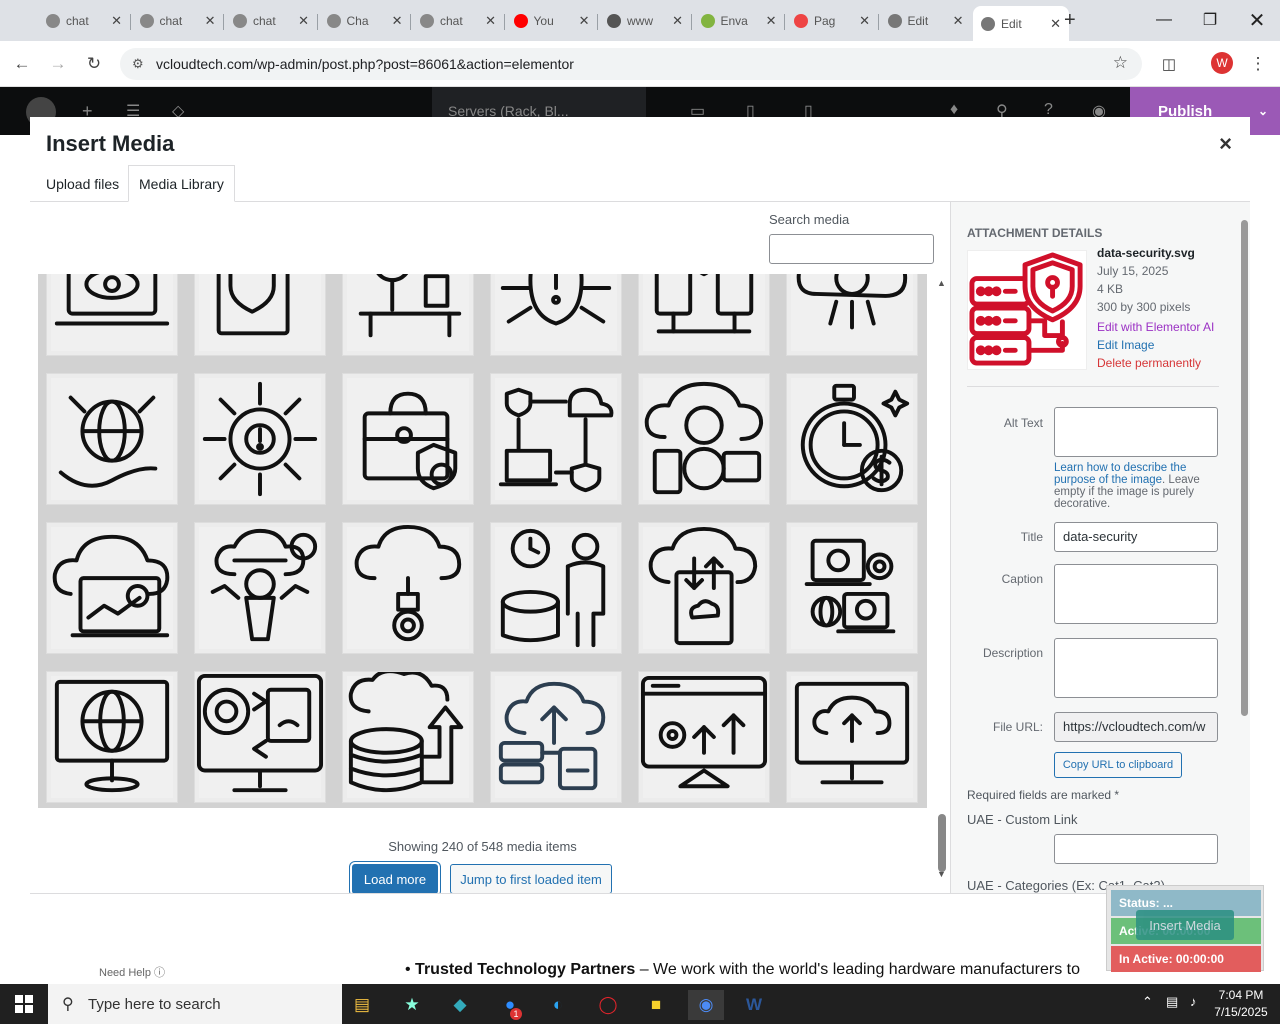 The image size is (1280, 1024). I want to click on tab-media-library: Media Library, so click(181, 183).